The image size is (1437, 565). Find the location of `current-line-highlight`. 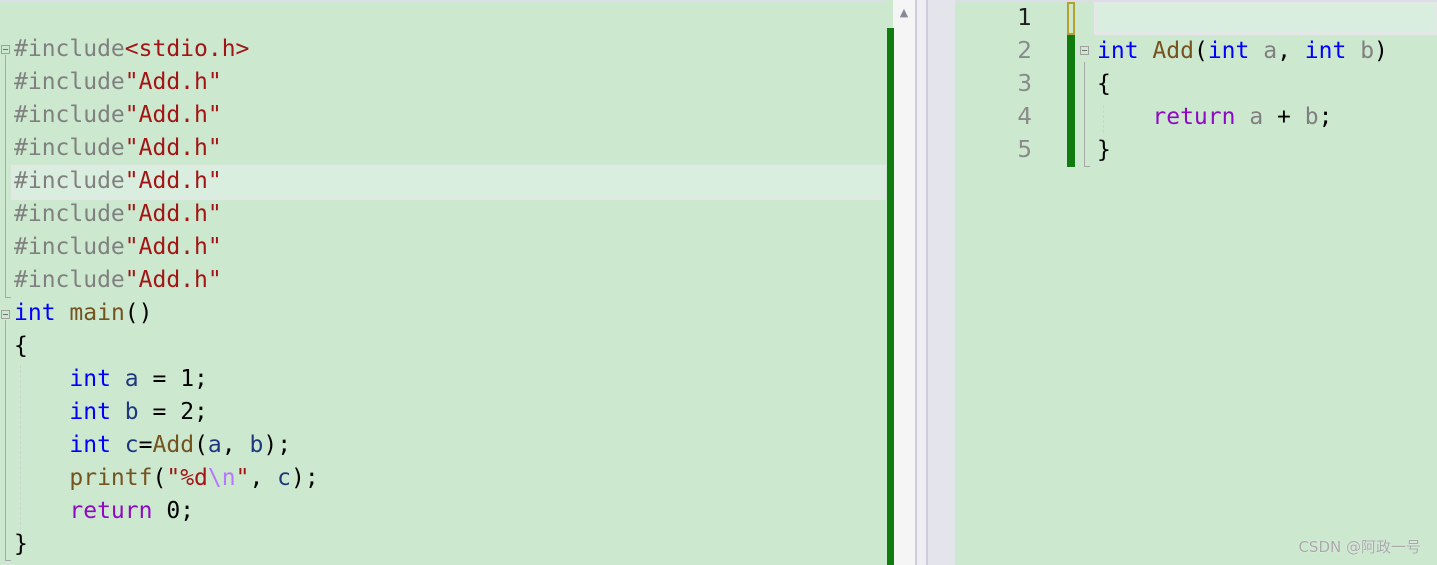

current-line-highlight is located at coordinates (1265, 18).